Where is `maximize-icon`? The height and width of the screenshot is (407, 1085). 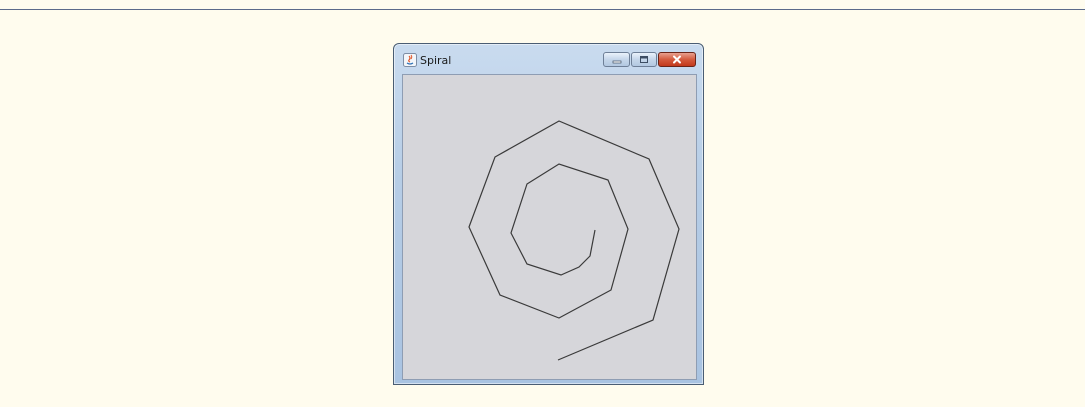 maximize-icon is located at coordinates (644, 59).